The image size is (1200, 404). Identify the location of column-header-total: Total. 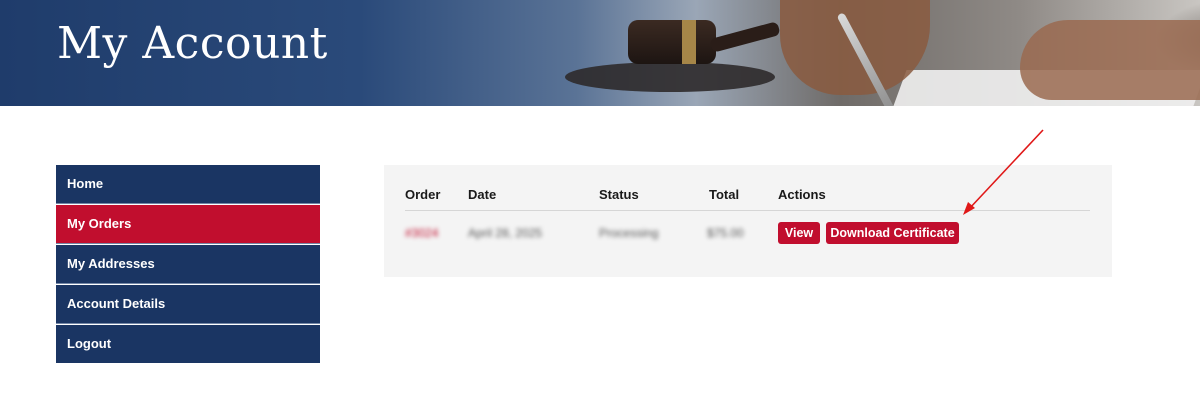
(724, 194).